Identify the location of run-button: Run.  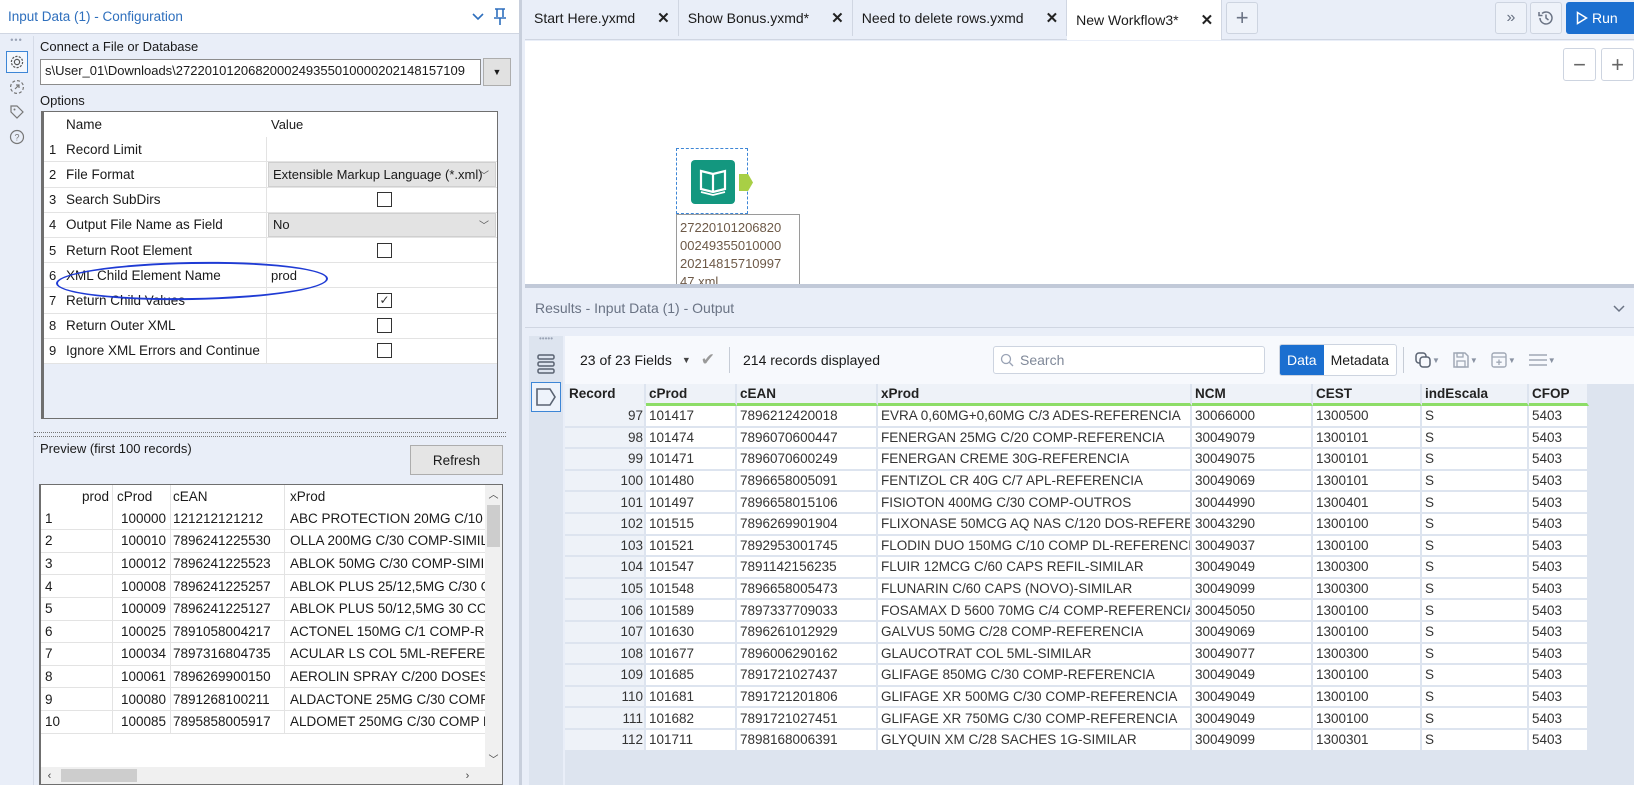
(1600, 18).